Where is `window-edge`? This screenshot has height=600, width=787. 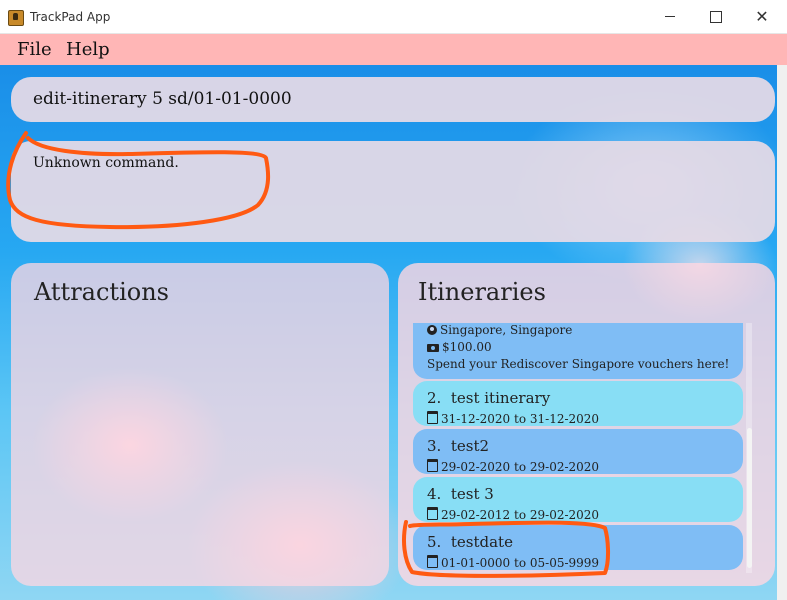 window-edge is located at coordinates (782, 332).